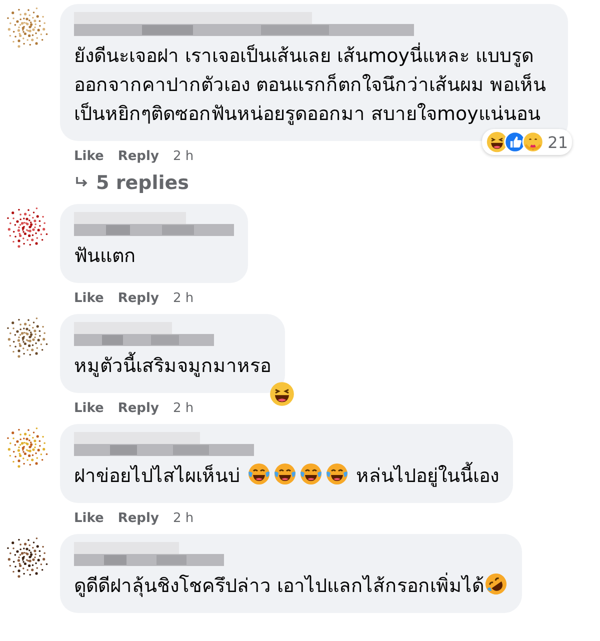 Image resolution: width=600 pixels, height=641 pixels. Describe the element at coordinates (291, 586) in the screenshot. I see `comment-text: ดูดีดีฝาลุ้นชิงโชครึปล่าว เอาไปแลกไส้กรอกเพิ่มได้` at that location.